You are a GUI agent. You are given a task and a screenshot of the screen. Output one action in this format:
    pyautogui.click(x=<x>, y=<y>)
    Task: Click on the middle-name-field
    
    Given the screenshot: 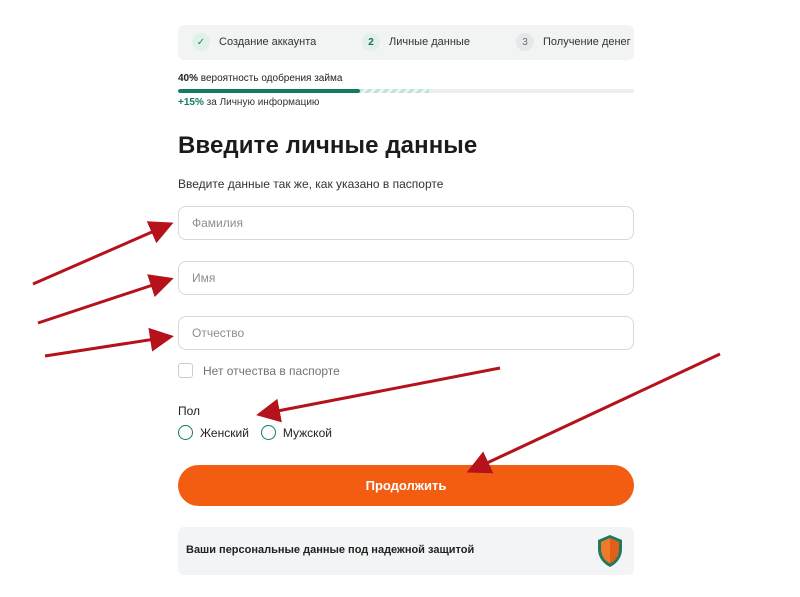 What is the action you would take?
    pyautogui.click(x=406, y=333)
    